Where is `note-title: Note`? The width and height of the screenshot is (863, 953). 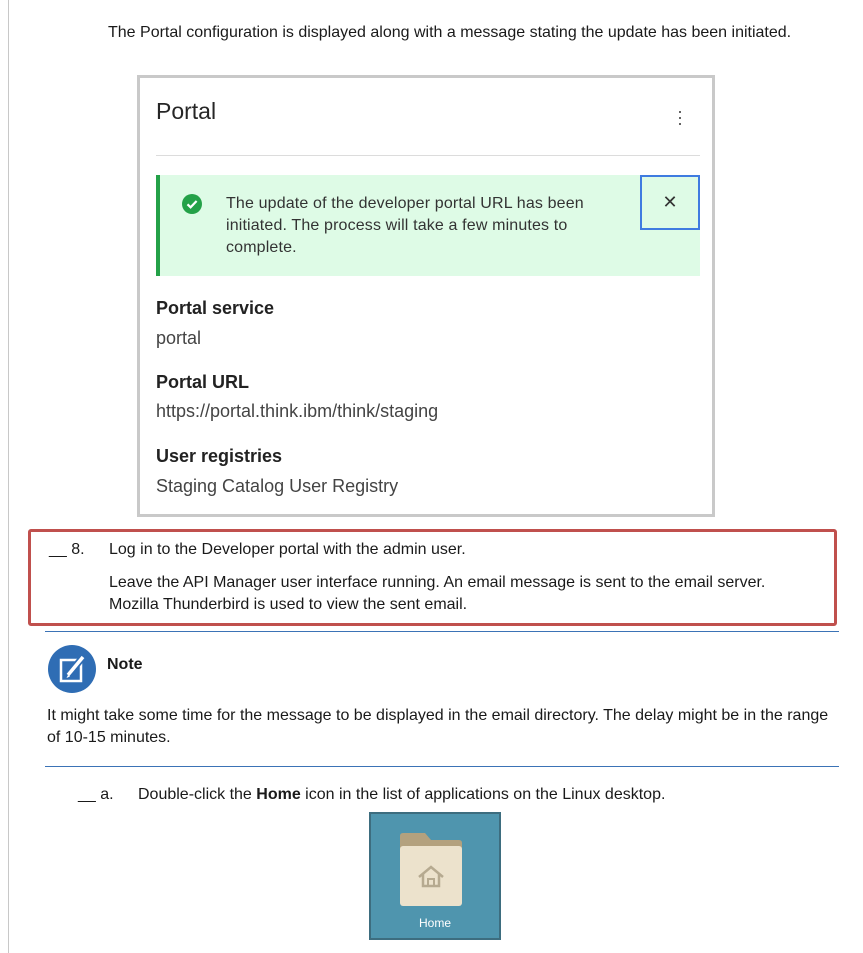 note-title: Note is located at coordinates (125, 664).